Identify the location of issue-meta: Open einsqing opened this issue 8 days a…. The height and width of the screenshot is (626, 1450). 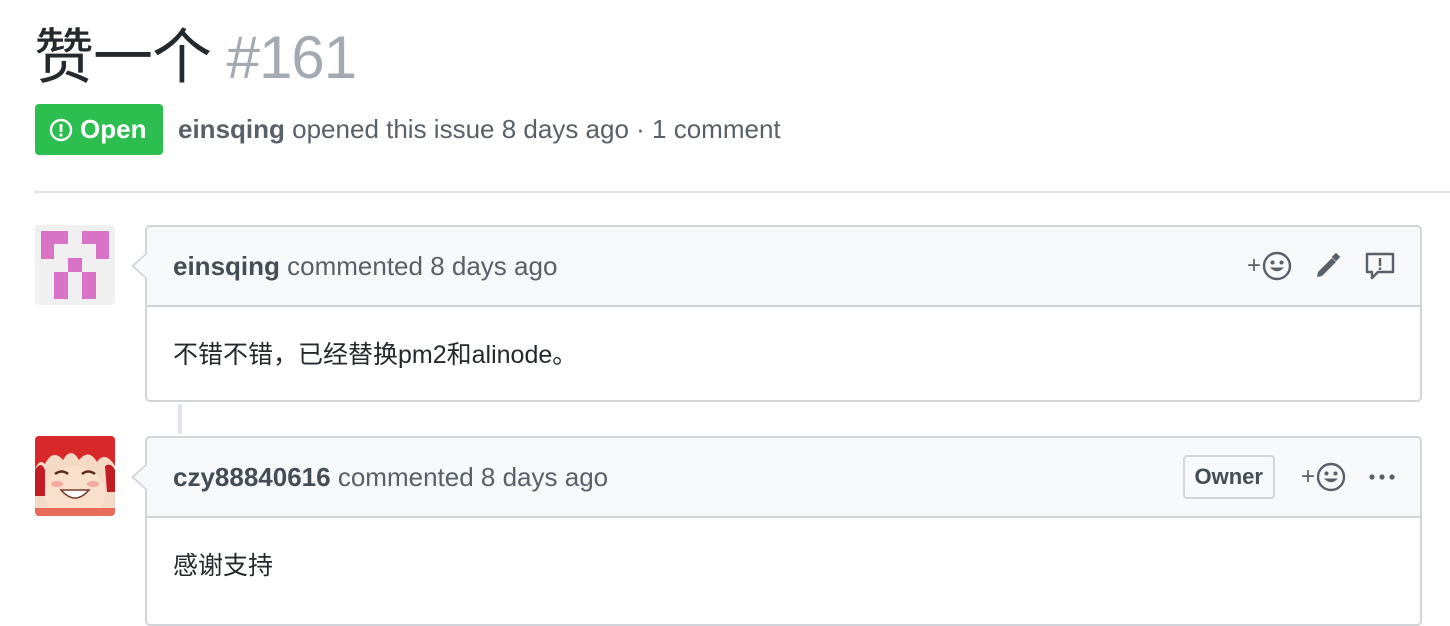
(408, 129).